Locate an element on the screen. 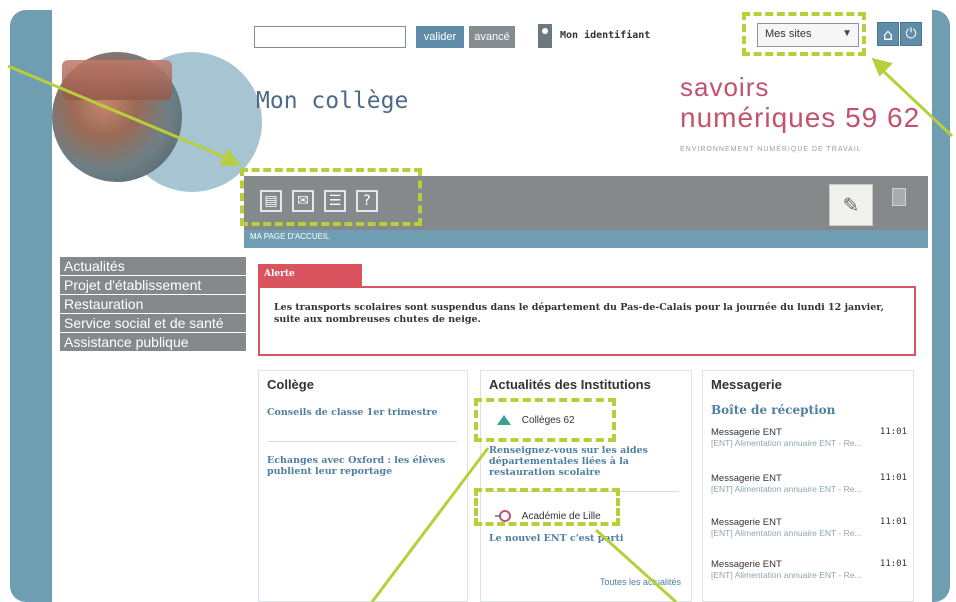  page-title: Mon collège is located at coordinates (332, 101).